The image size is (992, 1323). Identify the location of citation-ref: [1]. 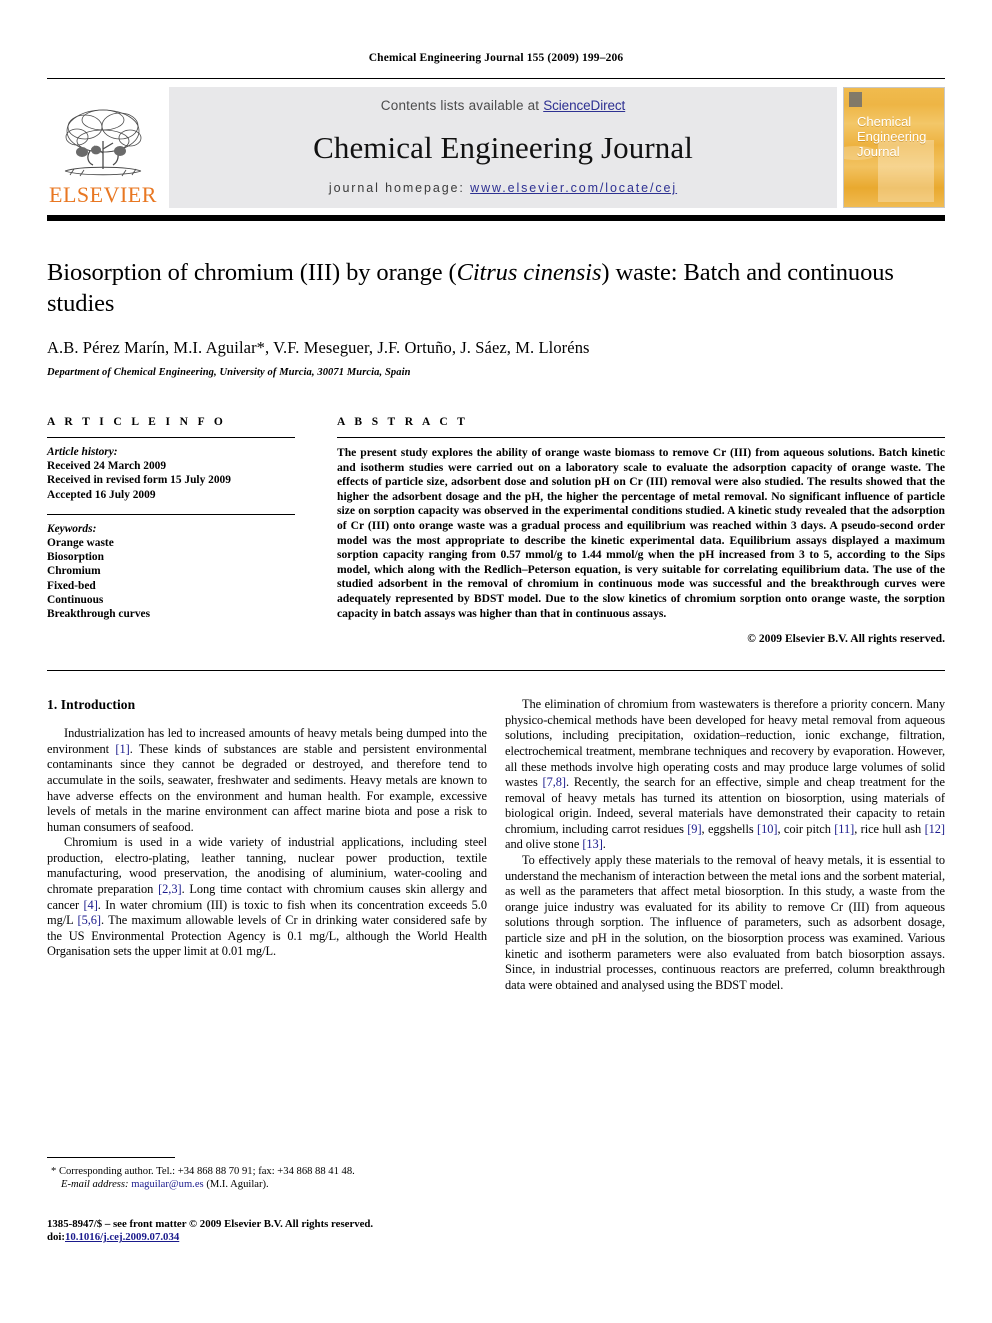
(122, 749).